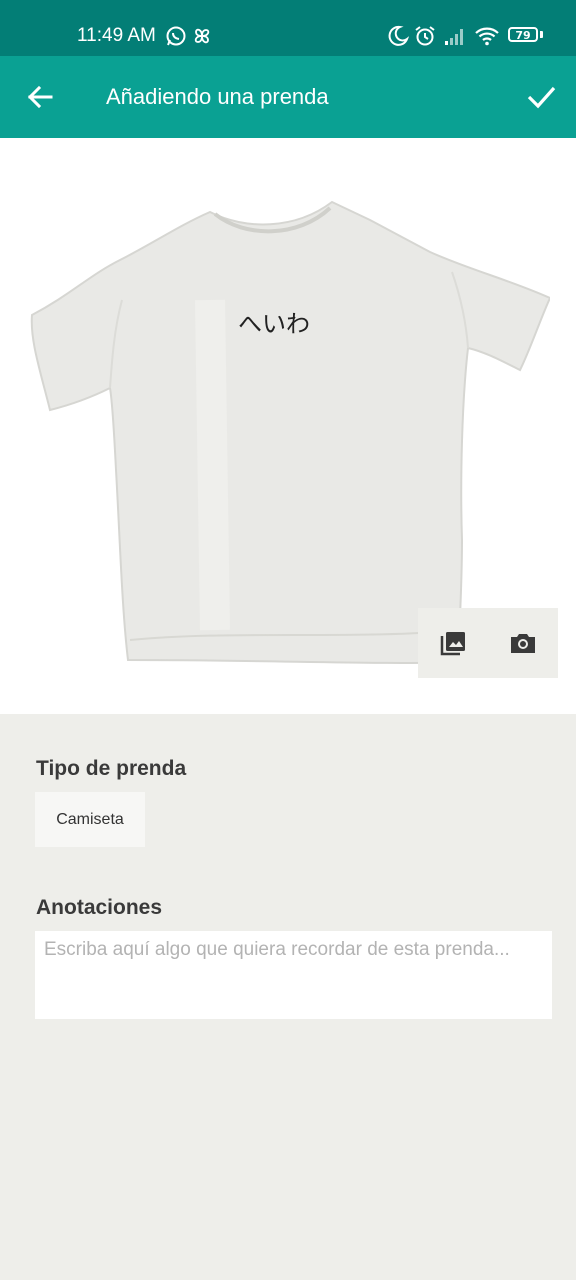 The image size is (576, 1280). I want to click on battery-icon: 79, so click(523, 34).